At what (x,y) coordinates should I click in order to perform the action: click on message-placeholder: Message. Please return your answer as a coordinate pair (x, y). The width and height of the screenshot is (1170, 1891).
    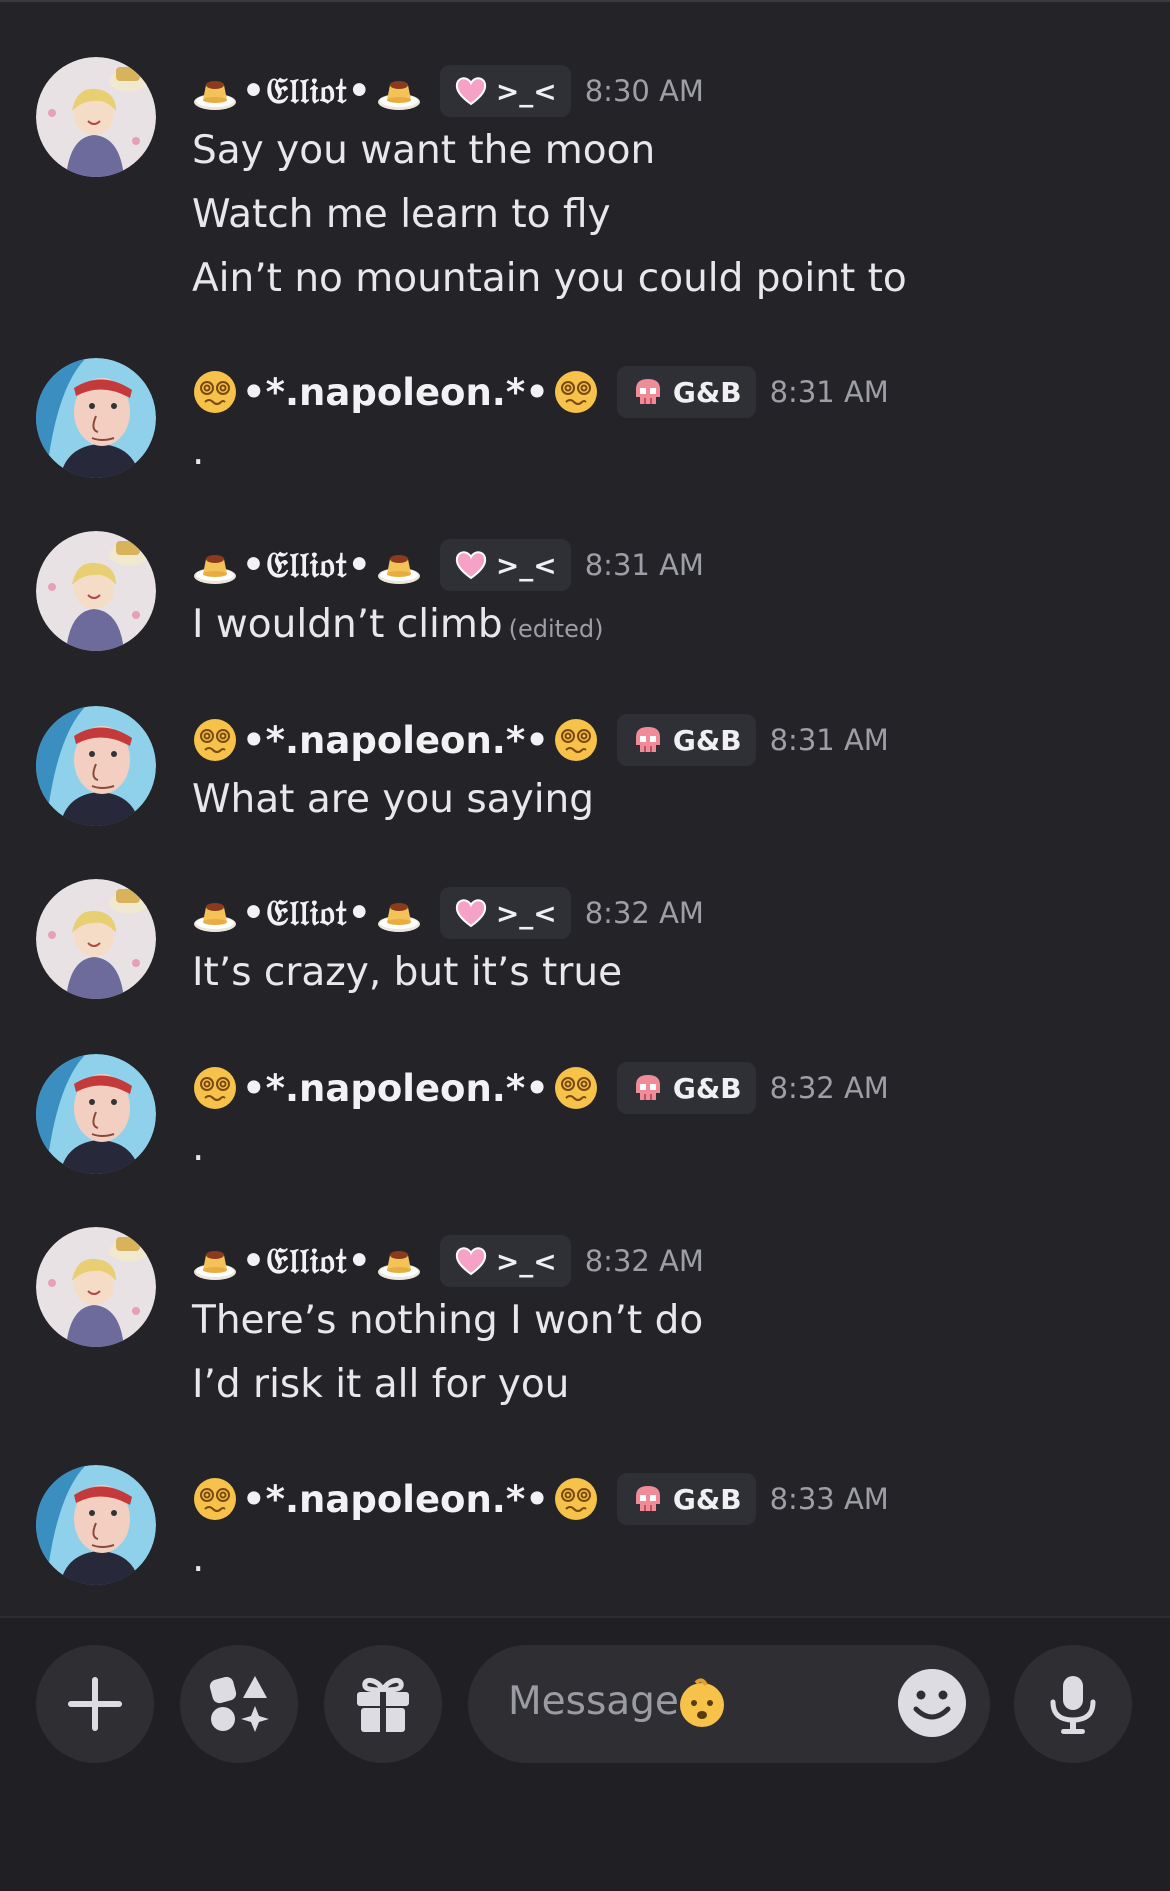
    Looking at the image, I should click on (593, 1701).